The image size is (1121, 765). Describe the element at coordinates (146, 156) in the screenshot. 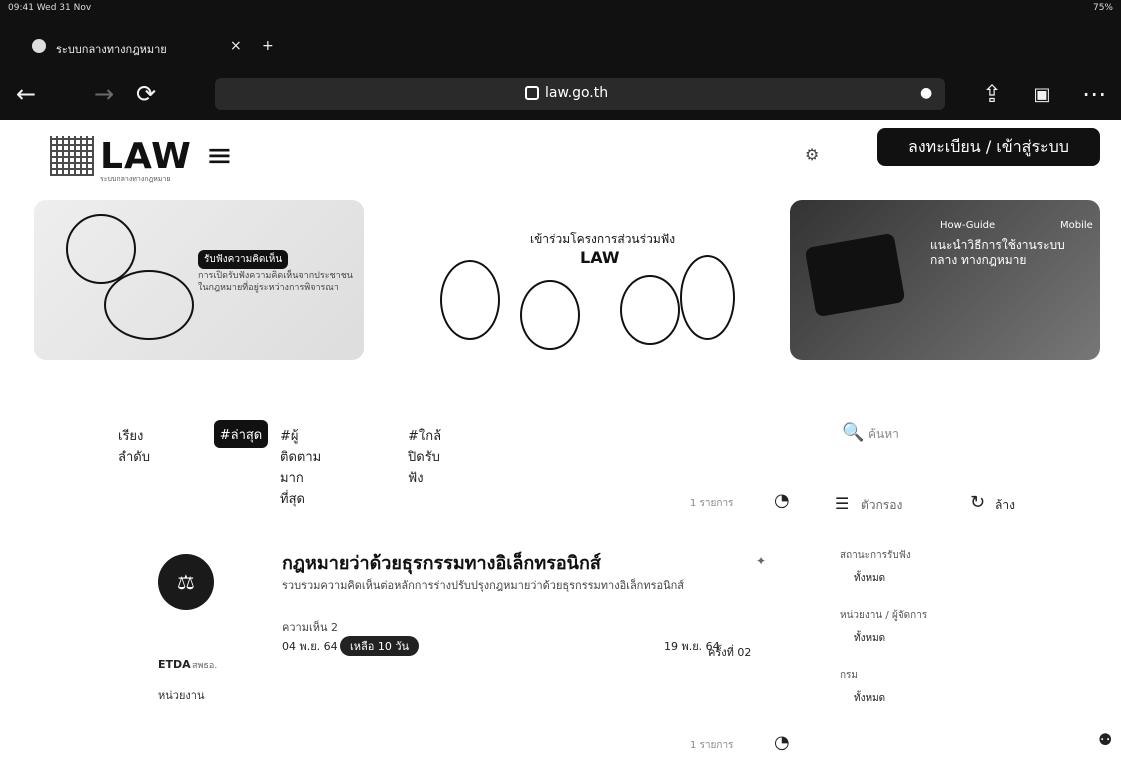

I see `logo-word: LAW` at that location.